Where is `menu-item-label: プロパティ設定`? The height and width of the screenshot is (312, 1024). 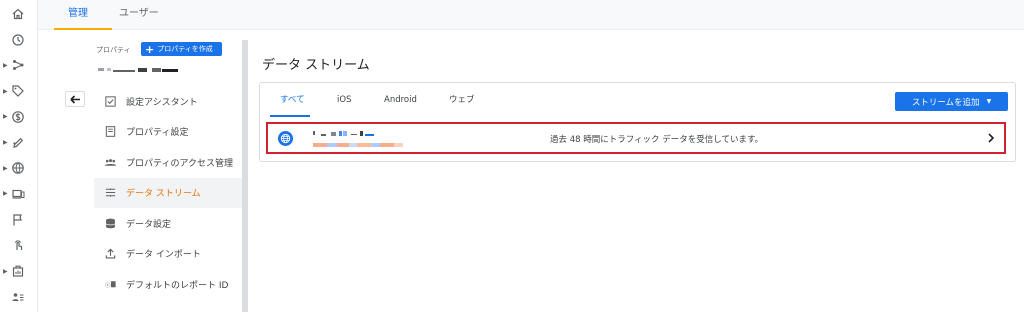 menu-item-label: プロパティ設定 is located at coordinates (157, 133).